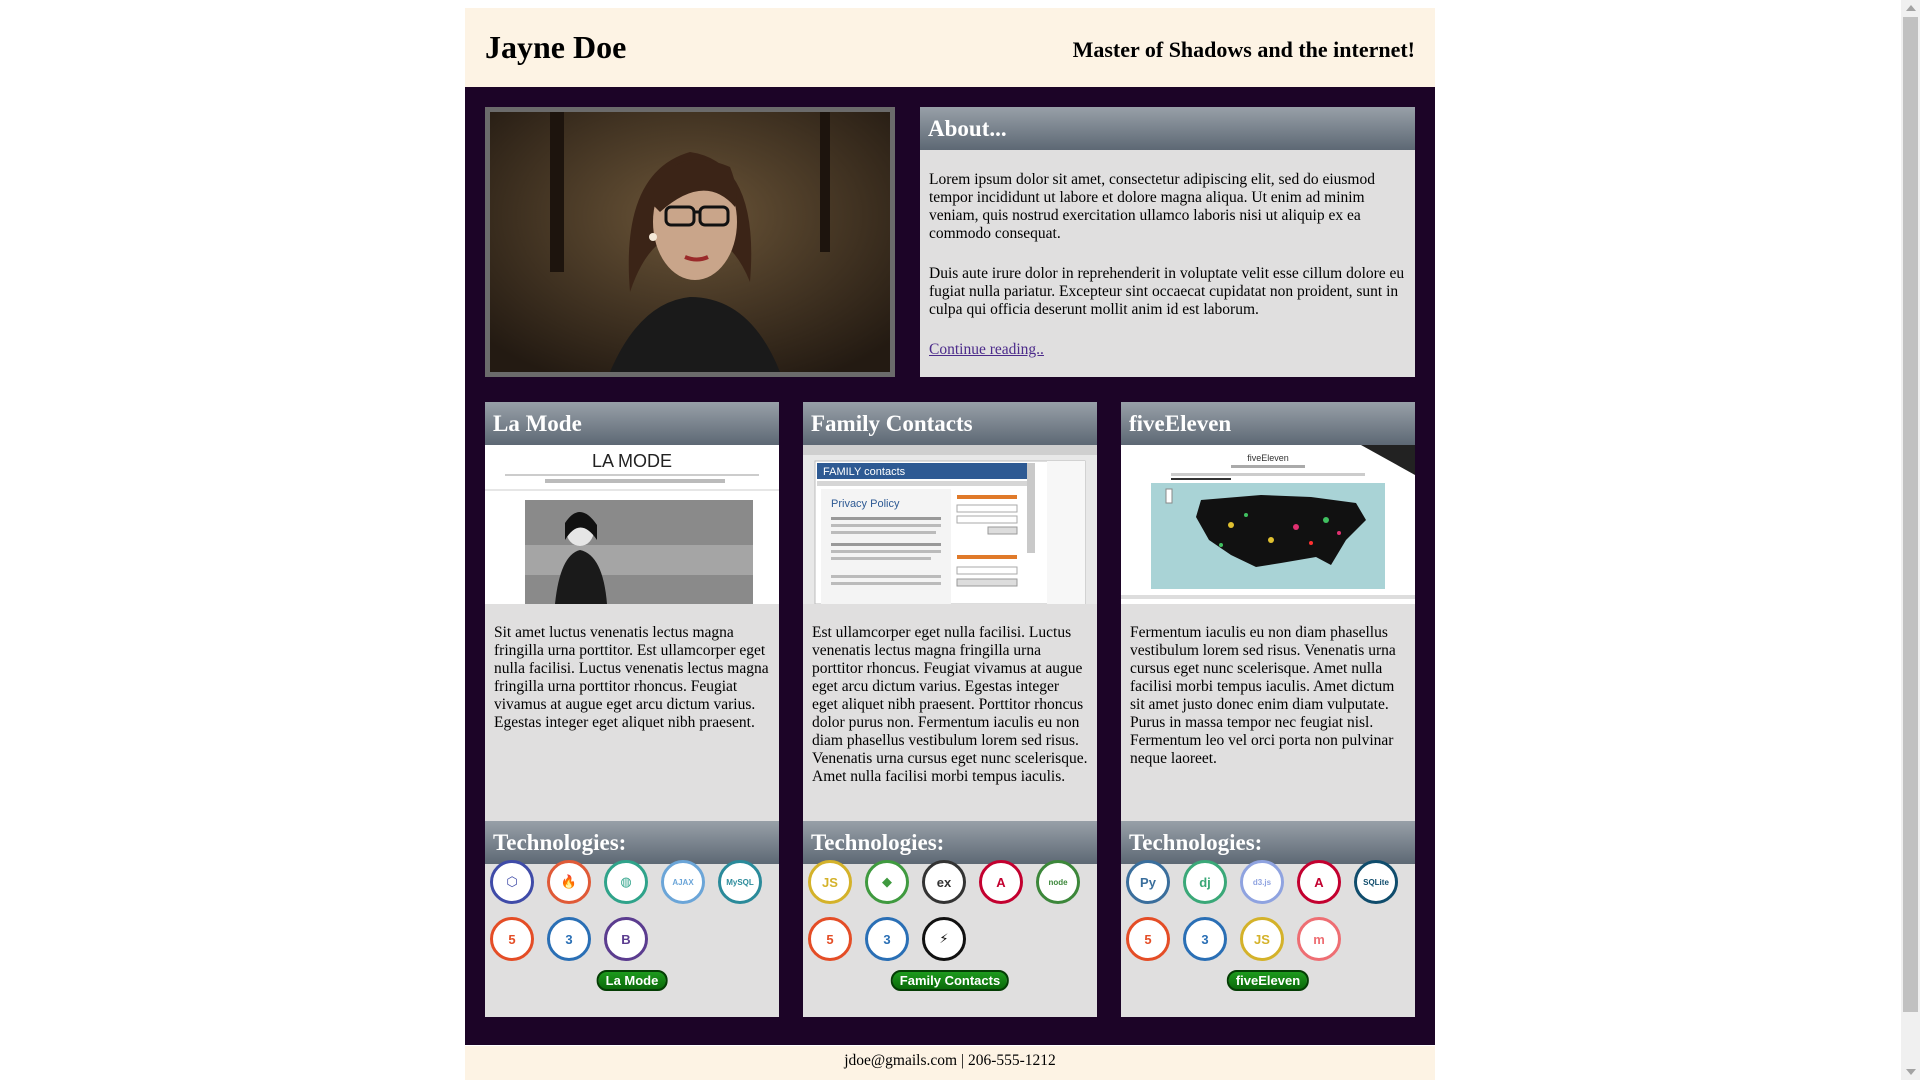  I want to click on scrollbar-thumb, so click(1910, 514).